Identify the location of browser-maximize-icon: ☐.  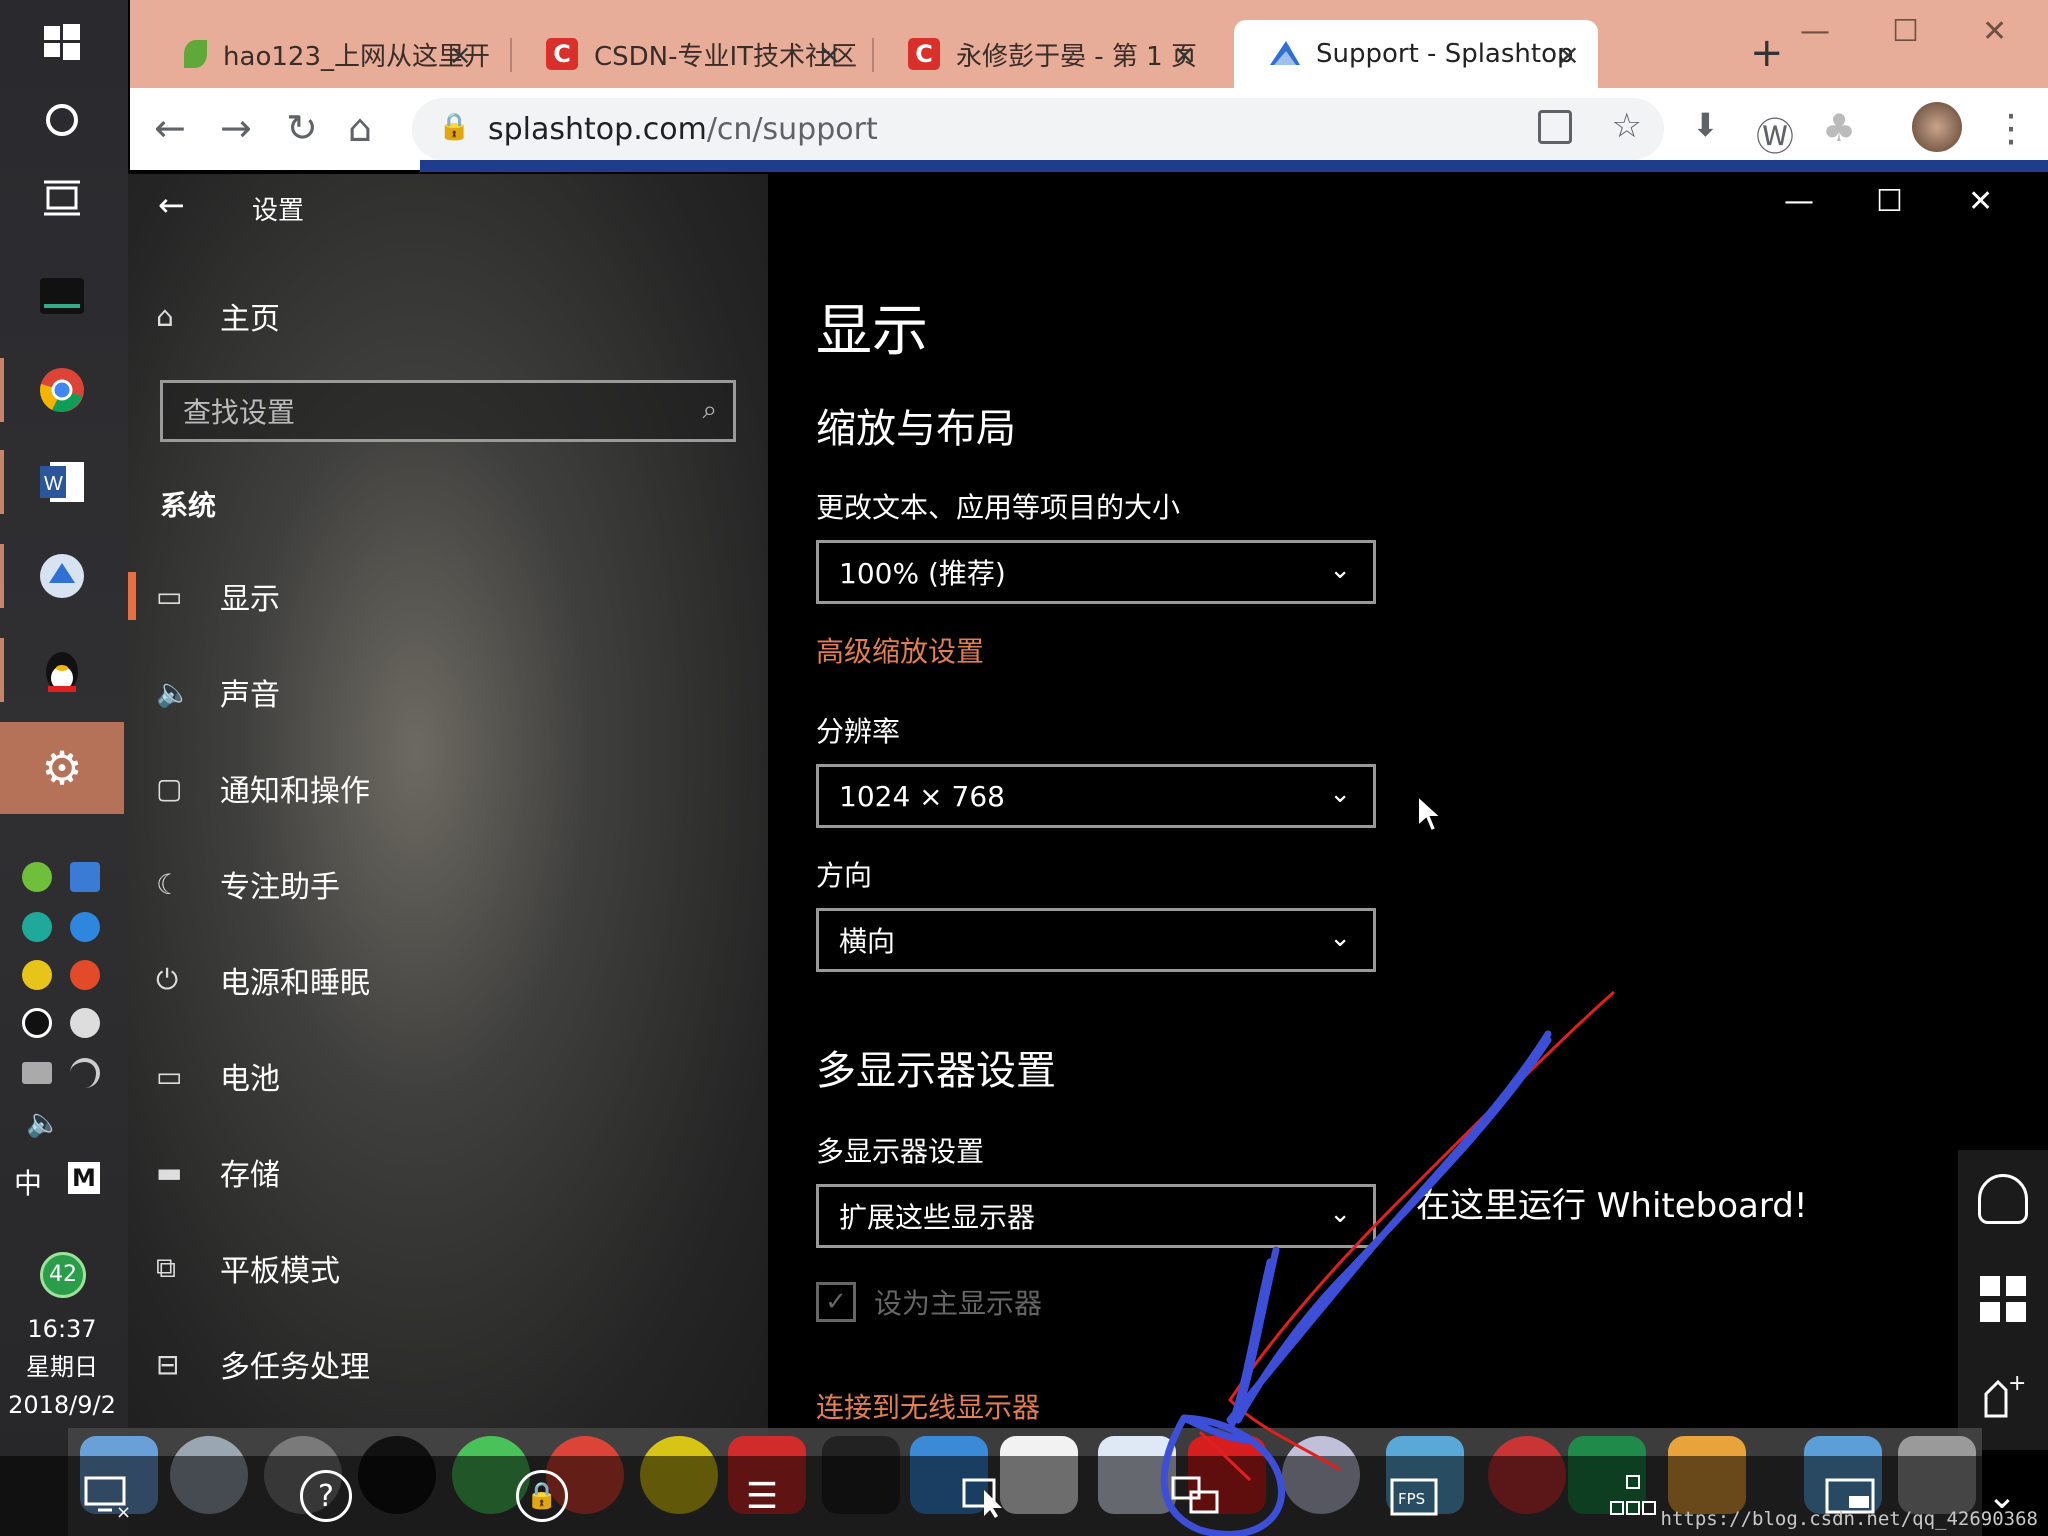
(1905, 31).